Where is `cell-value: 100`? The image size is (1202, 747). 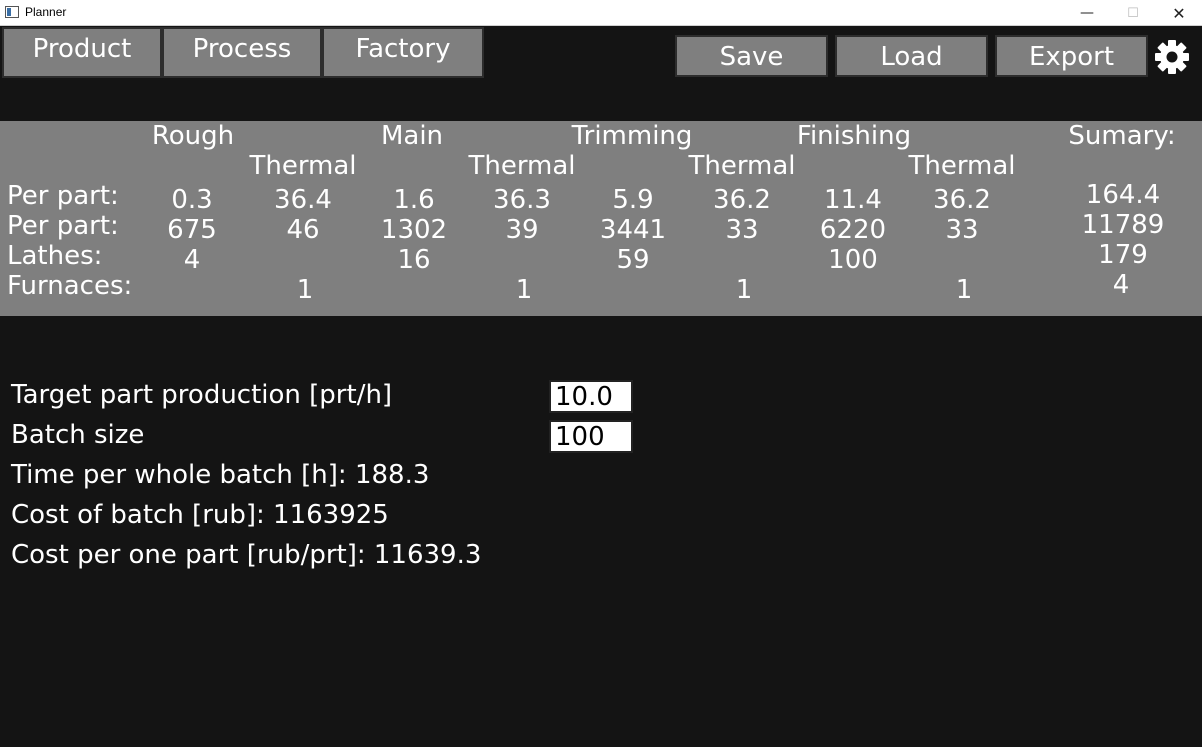
cell-value: 100 is located at coordinates (853, 260).